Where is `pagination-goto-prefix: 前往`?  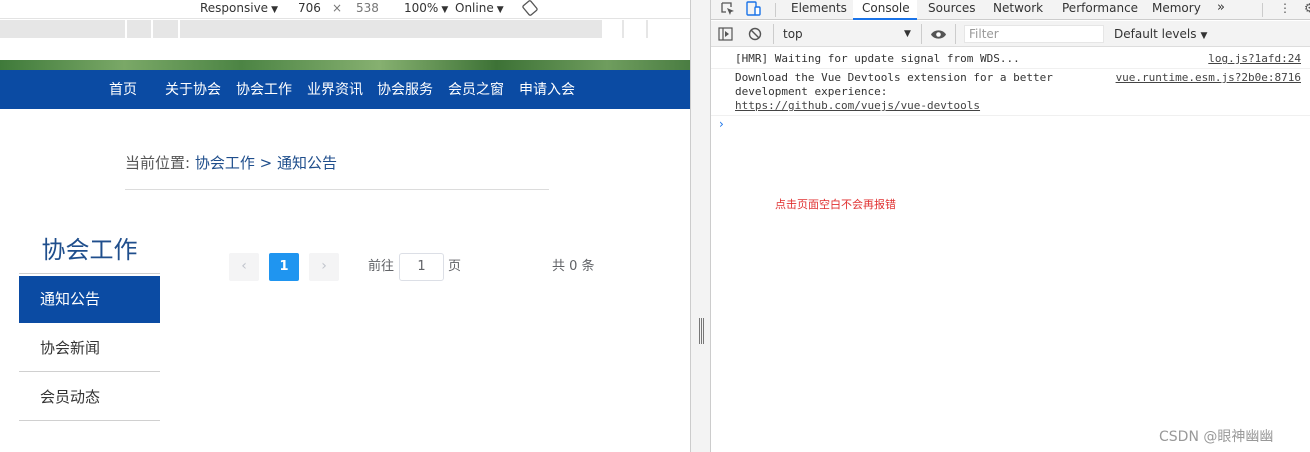
pagination-goto-prefix: 前往 is located at coordinates (381, 266).